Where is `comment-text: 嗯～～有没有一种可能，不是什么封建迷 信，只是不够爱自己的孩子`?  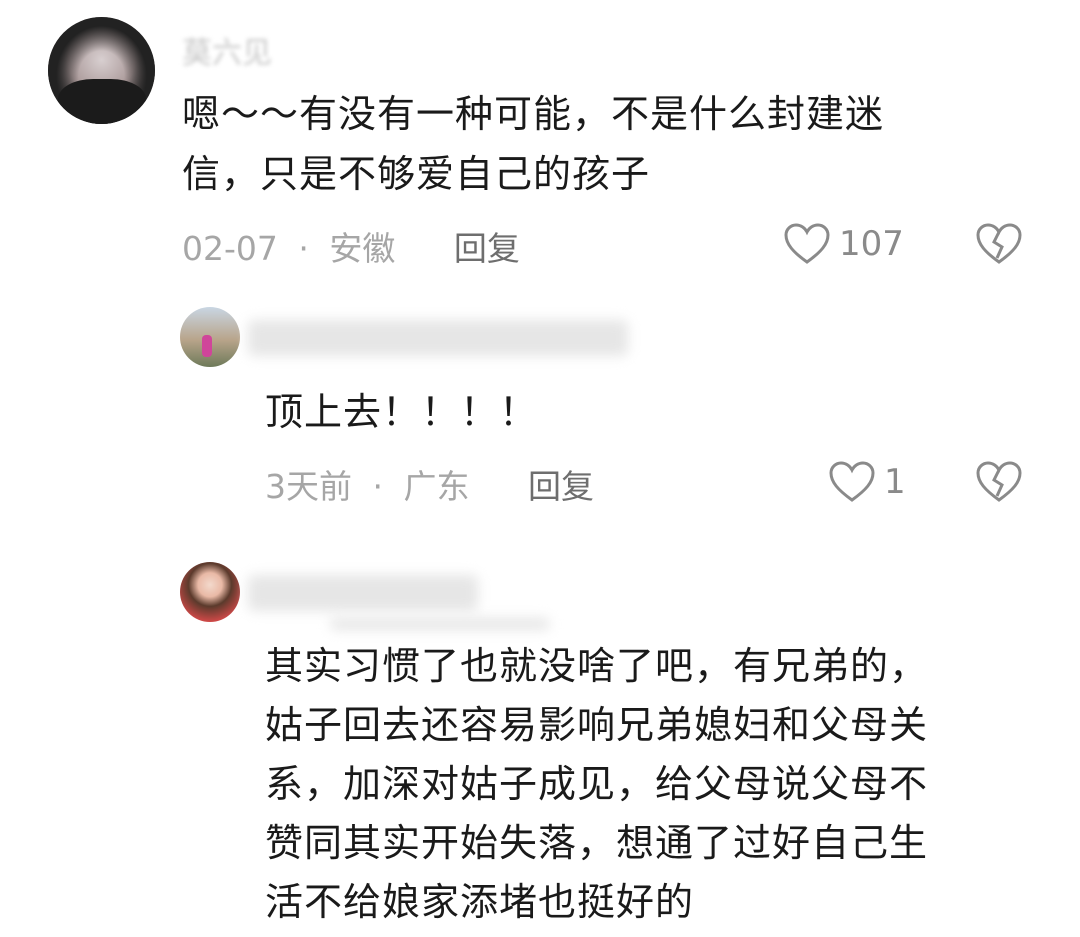 comment-text: 嗯～～有没有一种可能，不是什么封建迷 信，只是不够爱自己的孩子 is located at coordinates (533, 144).